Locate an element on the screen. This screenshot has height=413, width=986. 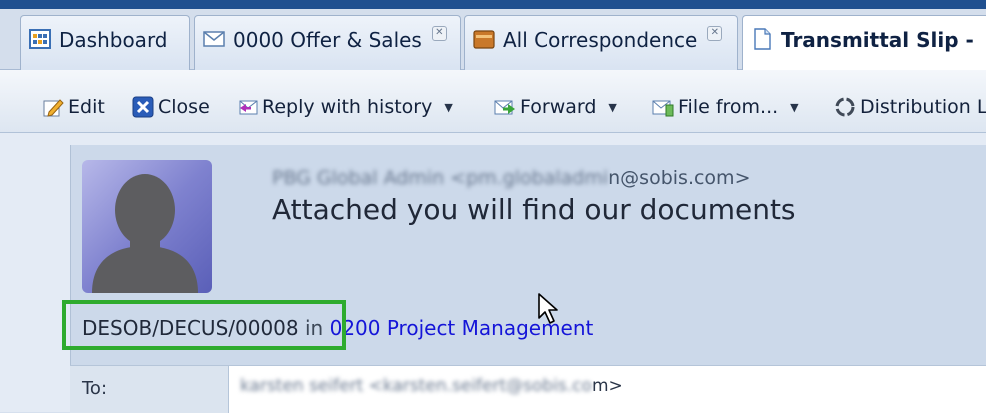
forward-envelope-icon is located at coordinates (504, 107).